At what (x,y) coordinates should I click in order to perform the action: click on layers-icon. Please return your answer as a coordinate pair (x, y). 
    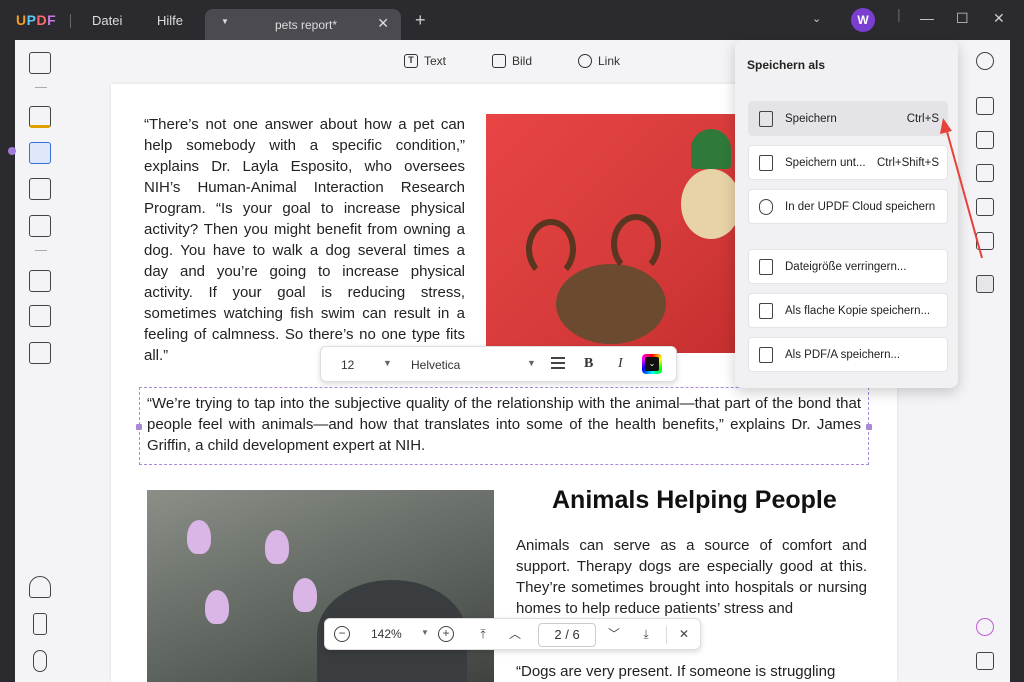
    Looking at the image, I should click on (40, 587).